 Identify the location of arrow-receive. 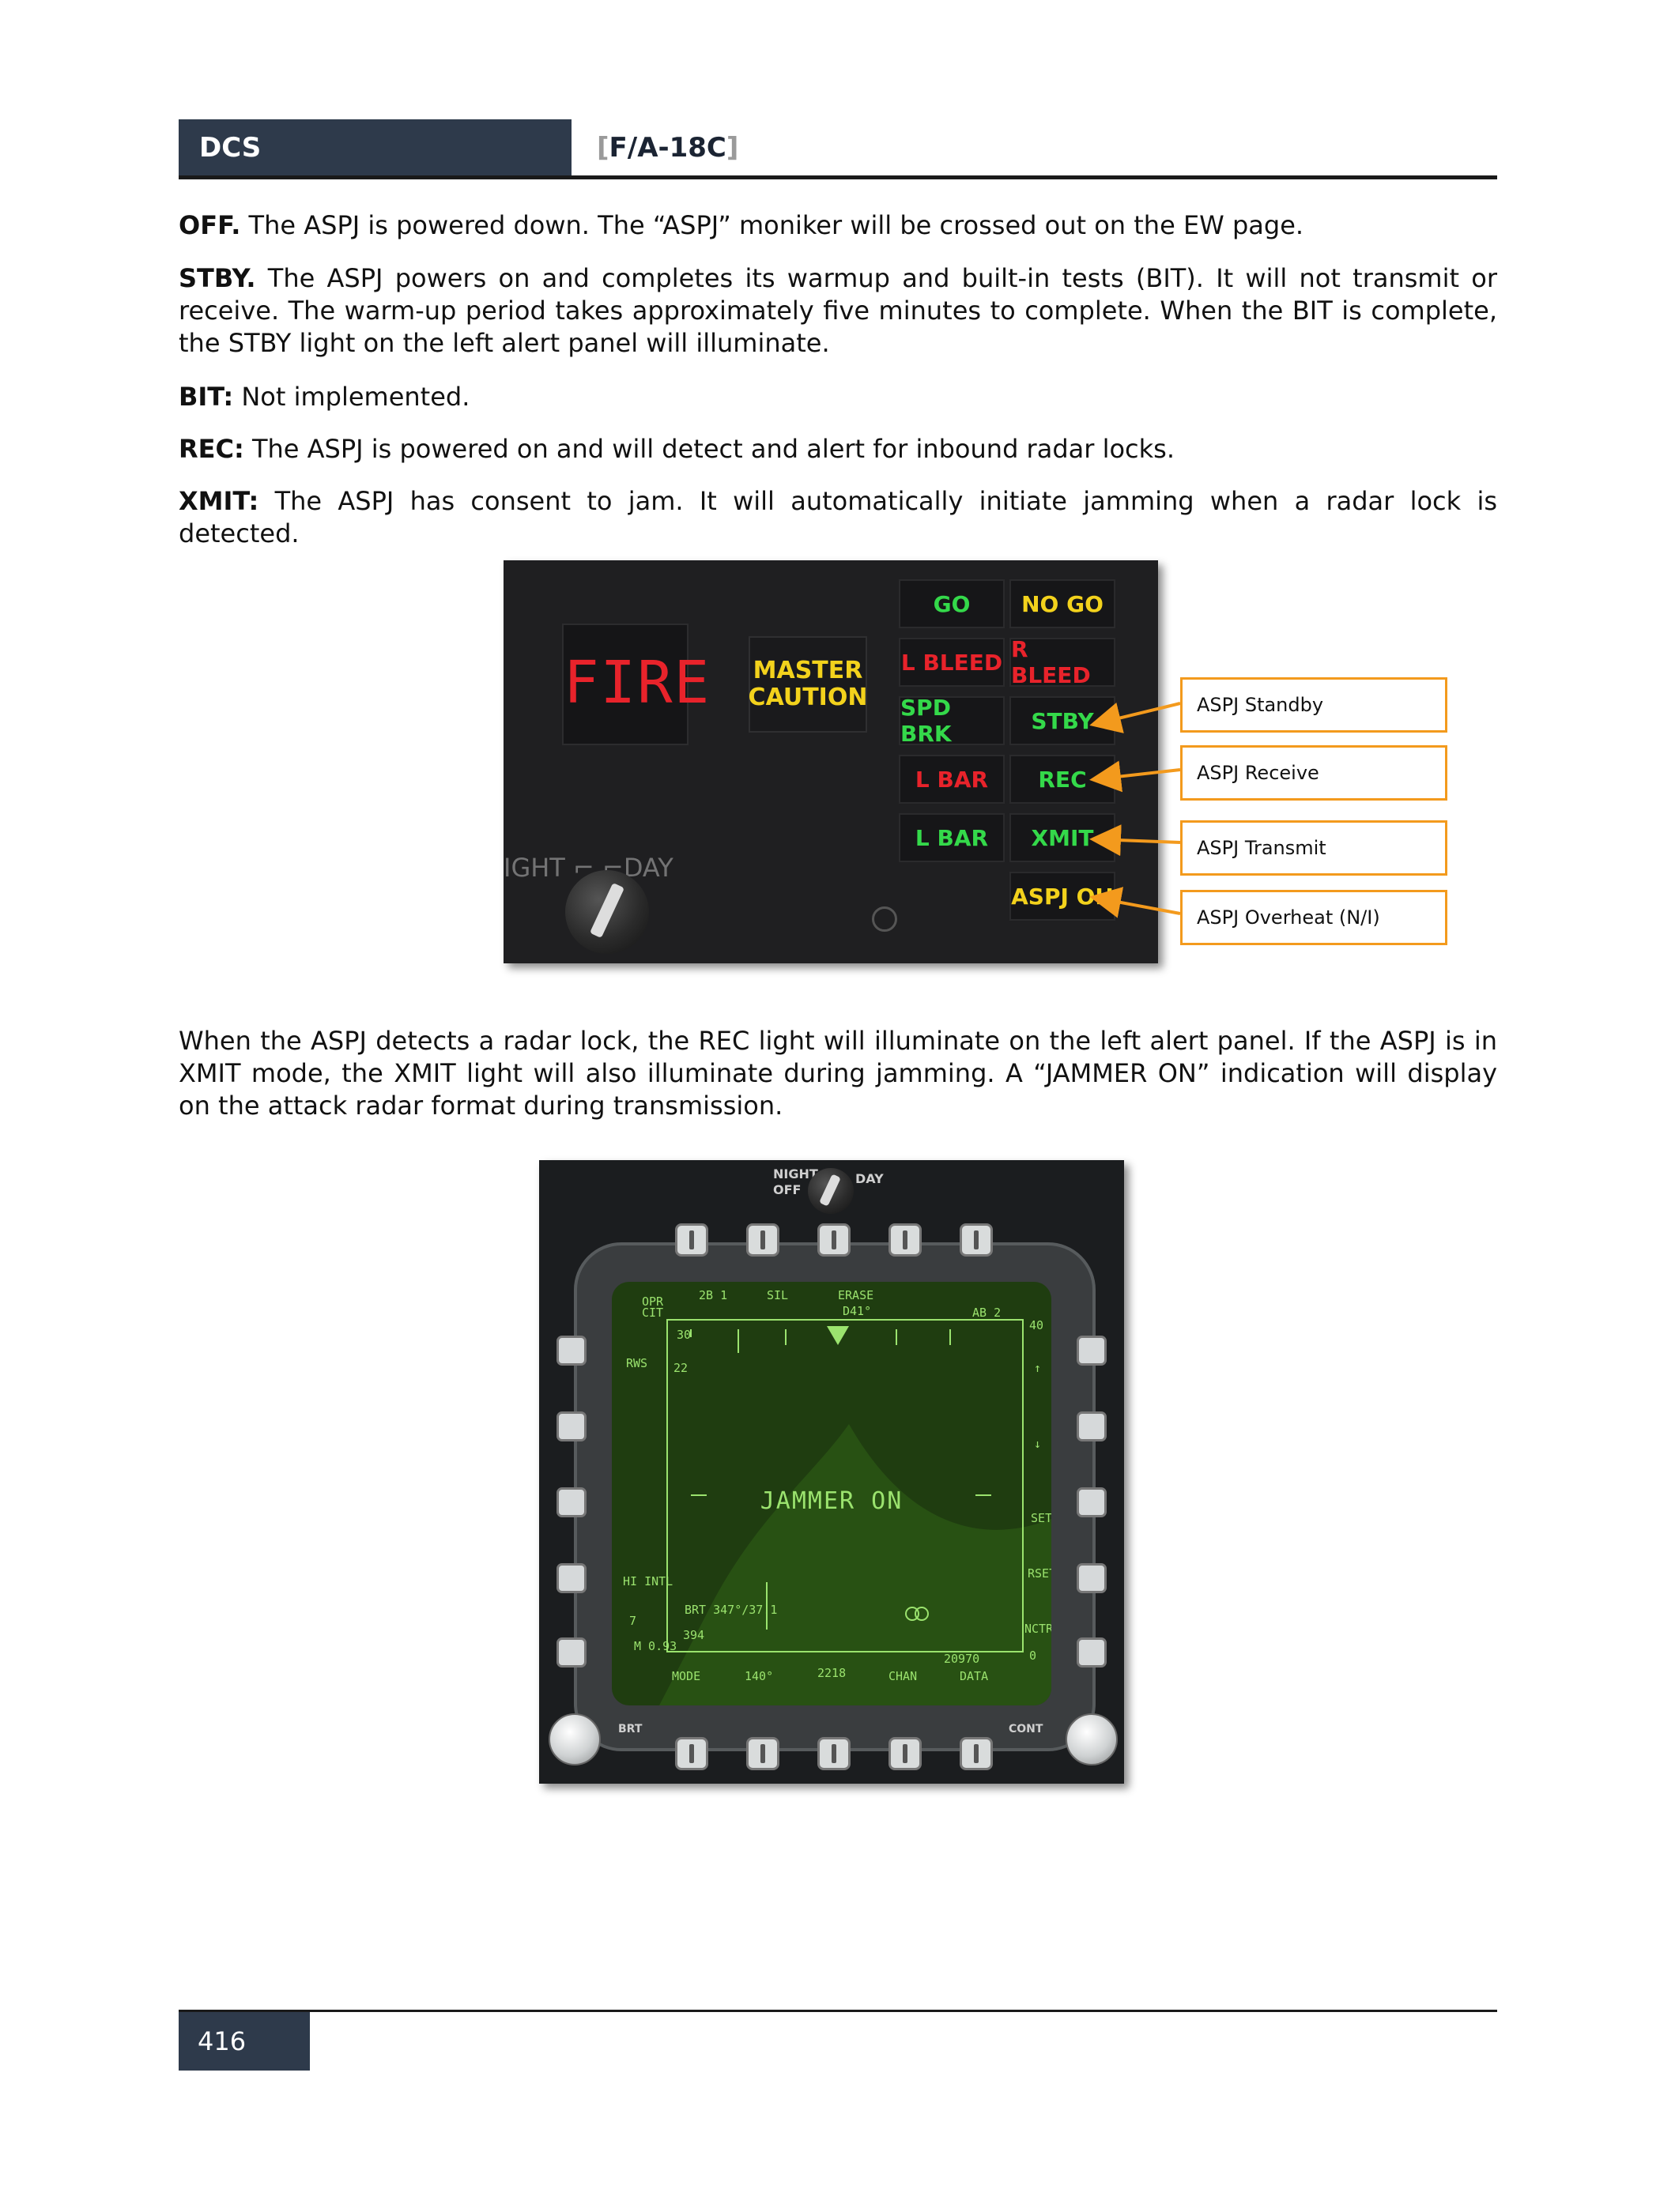
(1135, 776).